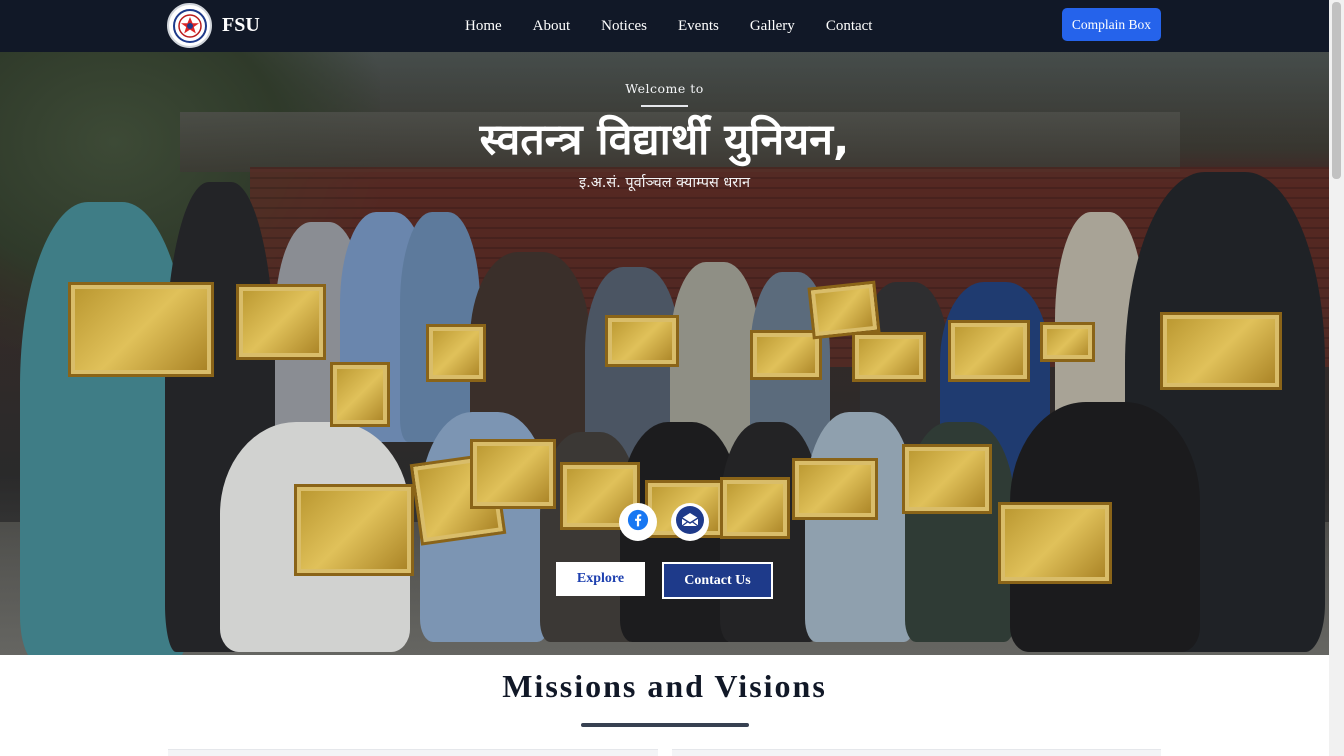 This screenshot has height=756, width=1344. I want to click on hero-subtitle: इ.अ.सं. पूर्वाञ्चल क्याम्पस धरान, so click(664, 183).